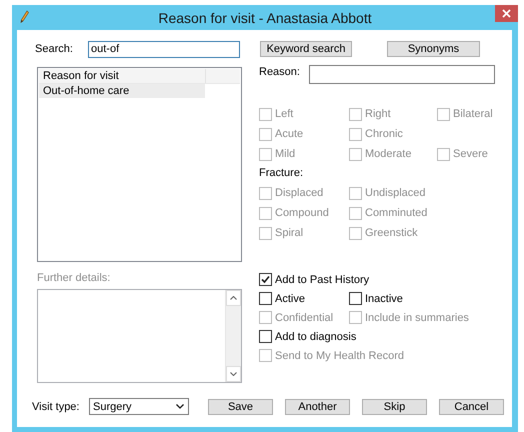 The width and height of the screenshot is (524, 432). I want to click on checkbox-label: Comminuted, so click(396, 213).